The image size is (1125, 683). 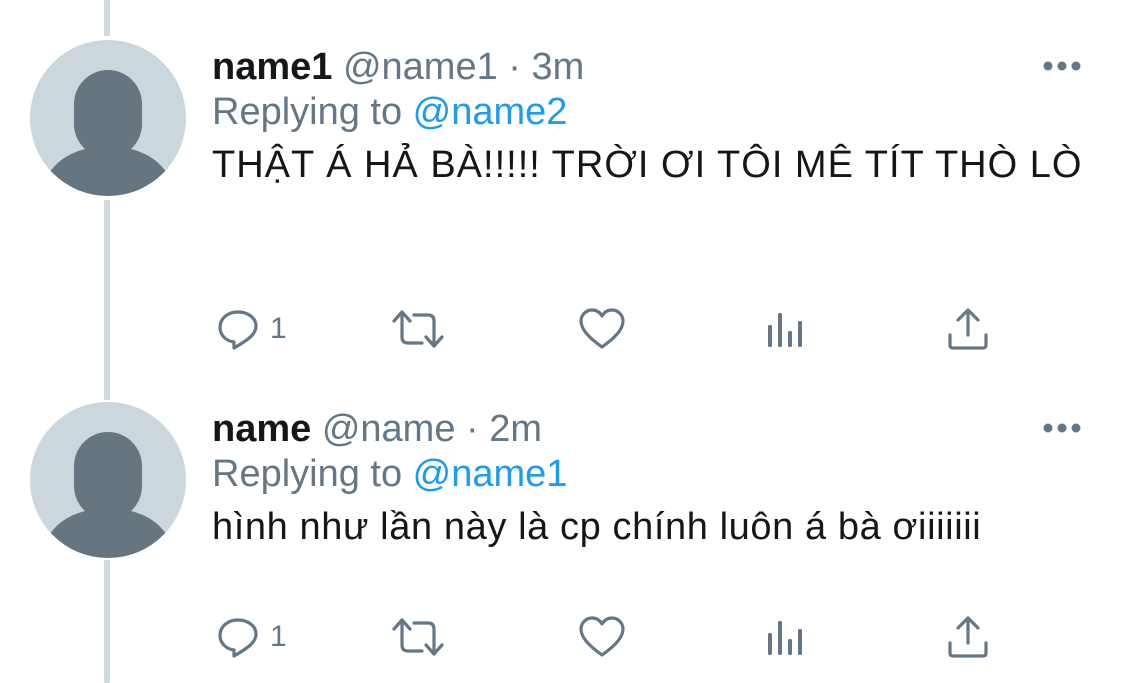 I want to click on thread-line-top, so click(x=107, y=18).